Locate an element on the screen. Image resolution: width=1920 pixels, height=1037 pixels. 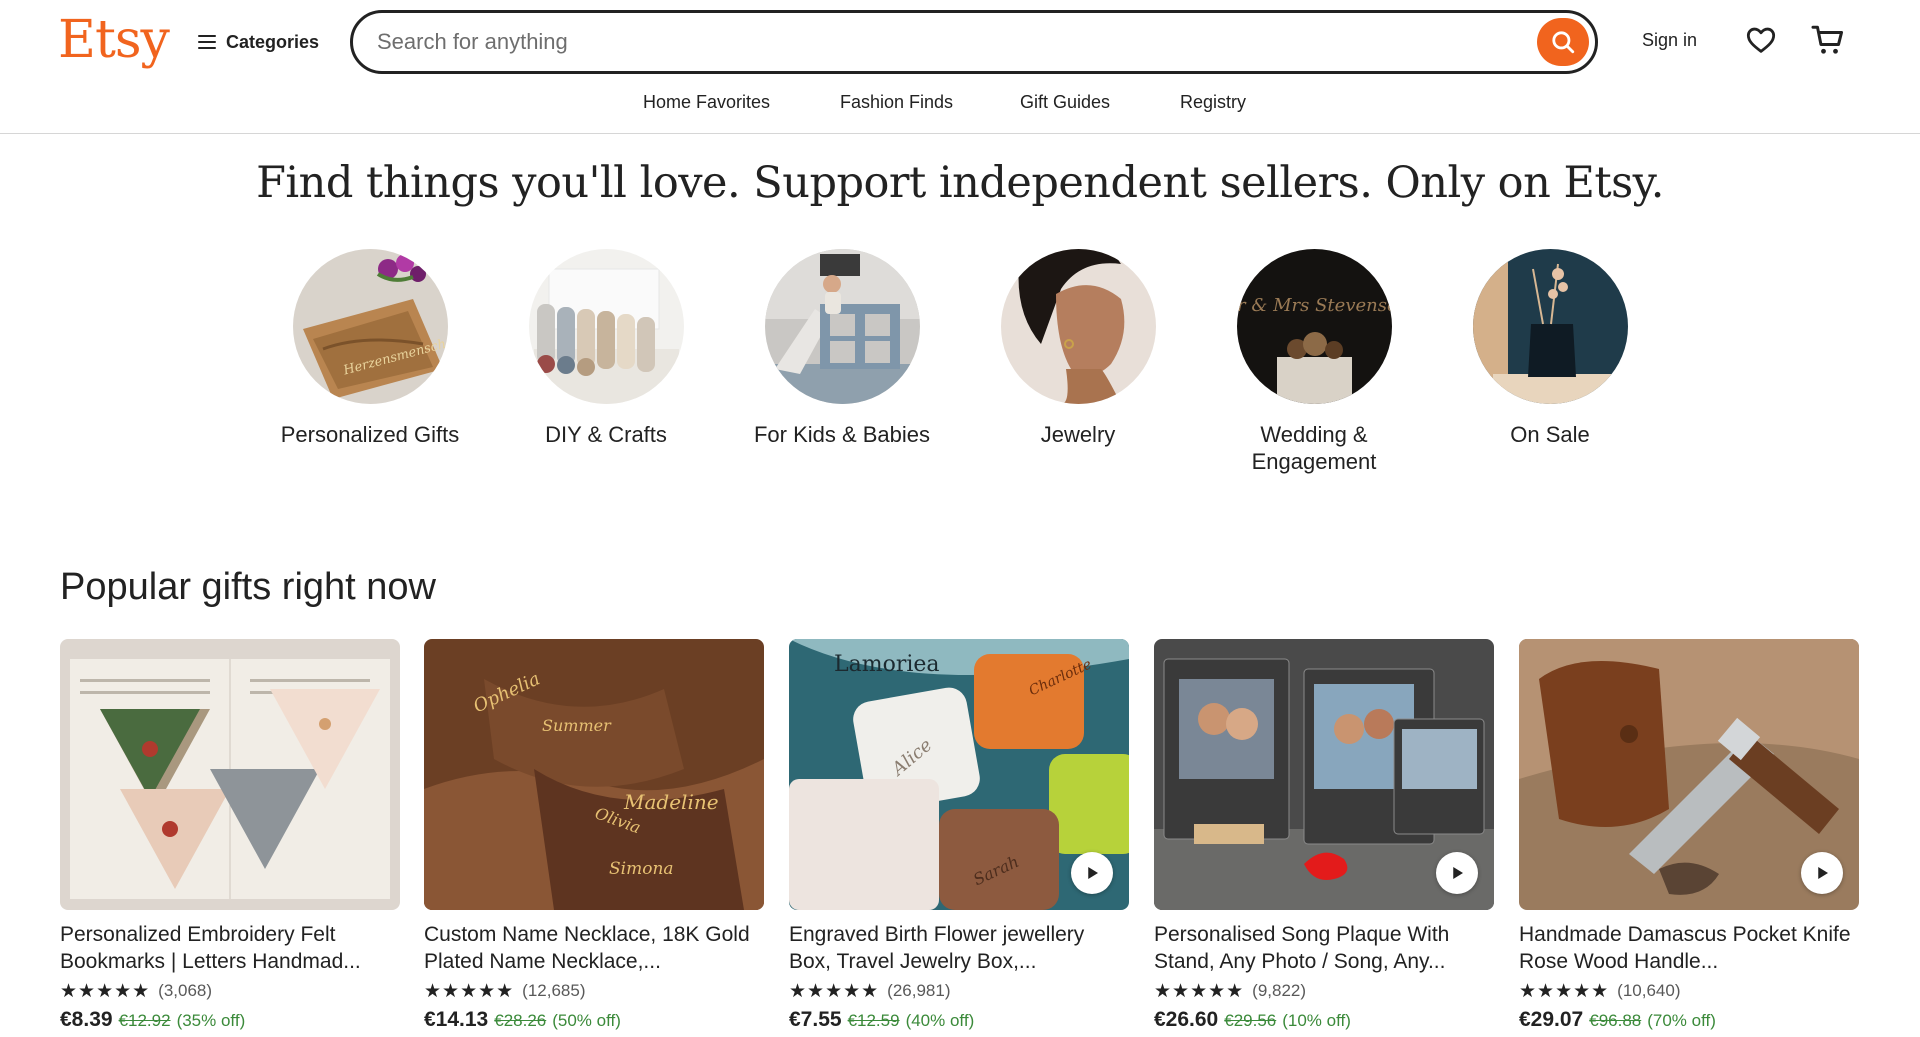
current-price: €26.60 is located at coordinates (1186, 1019).